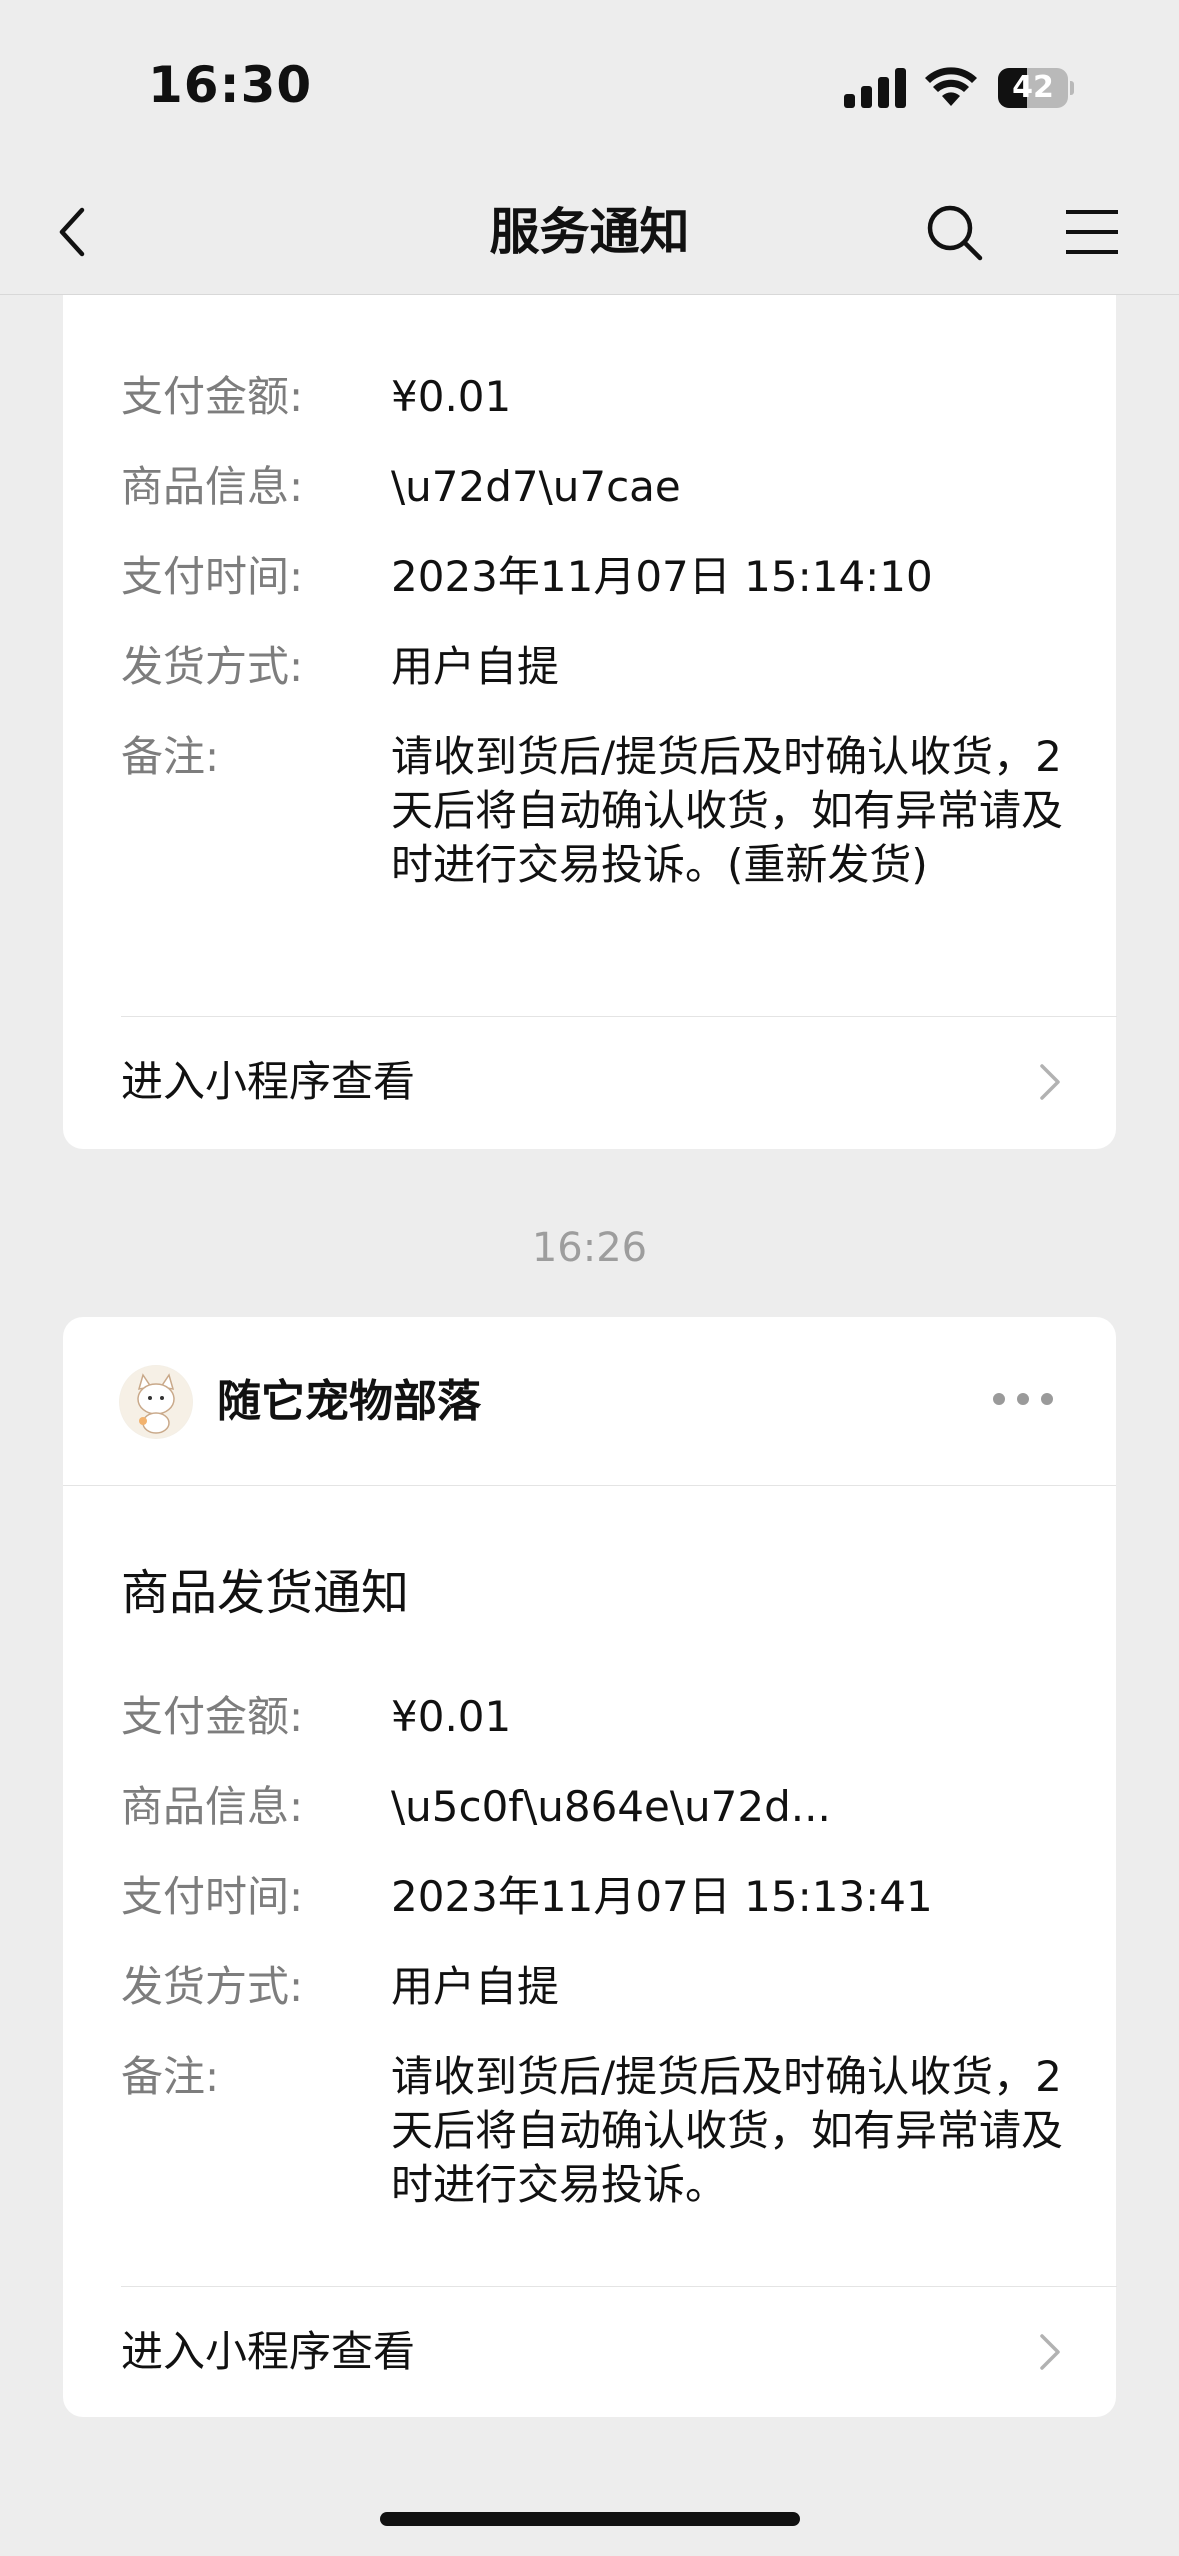 The height and width of the screenshot is (2556, 1179). I want to click on wifi-icon, so click(951, 86).